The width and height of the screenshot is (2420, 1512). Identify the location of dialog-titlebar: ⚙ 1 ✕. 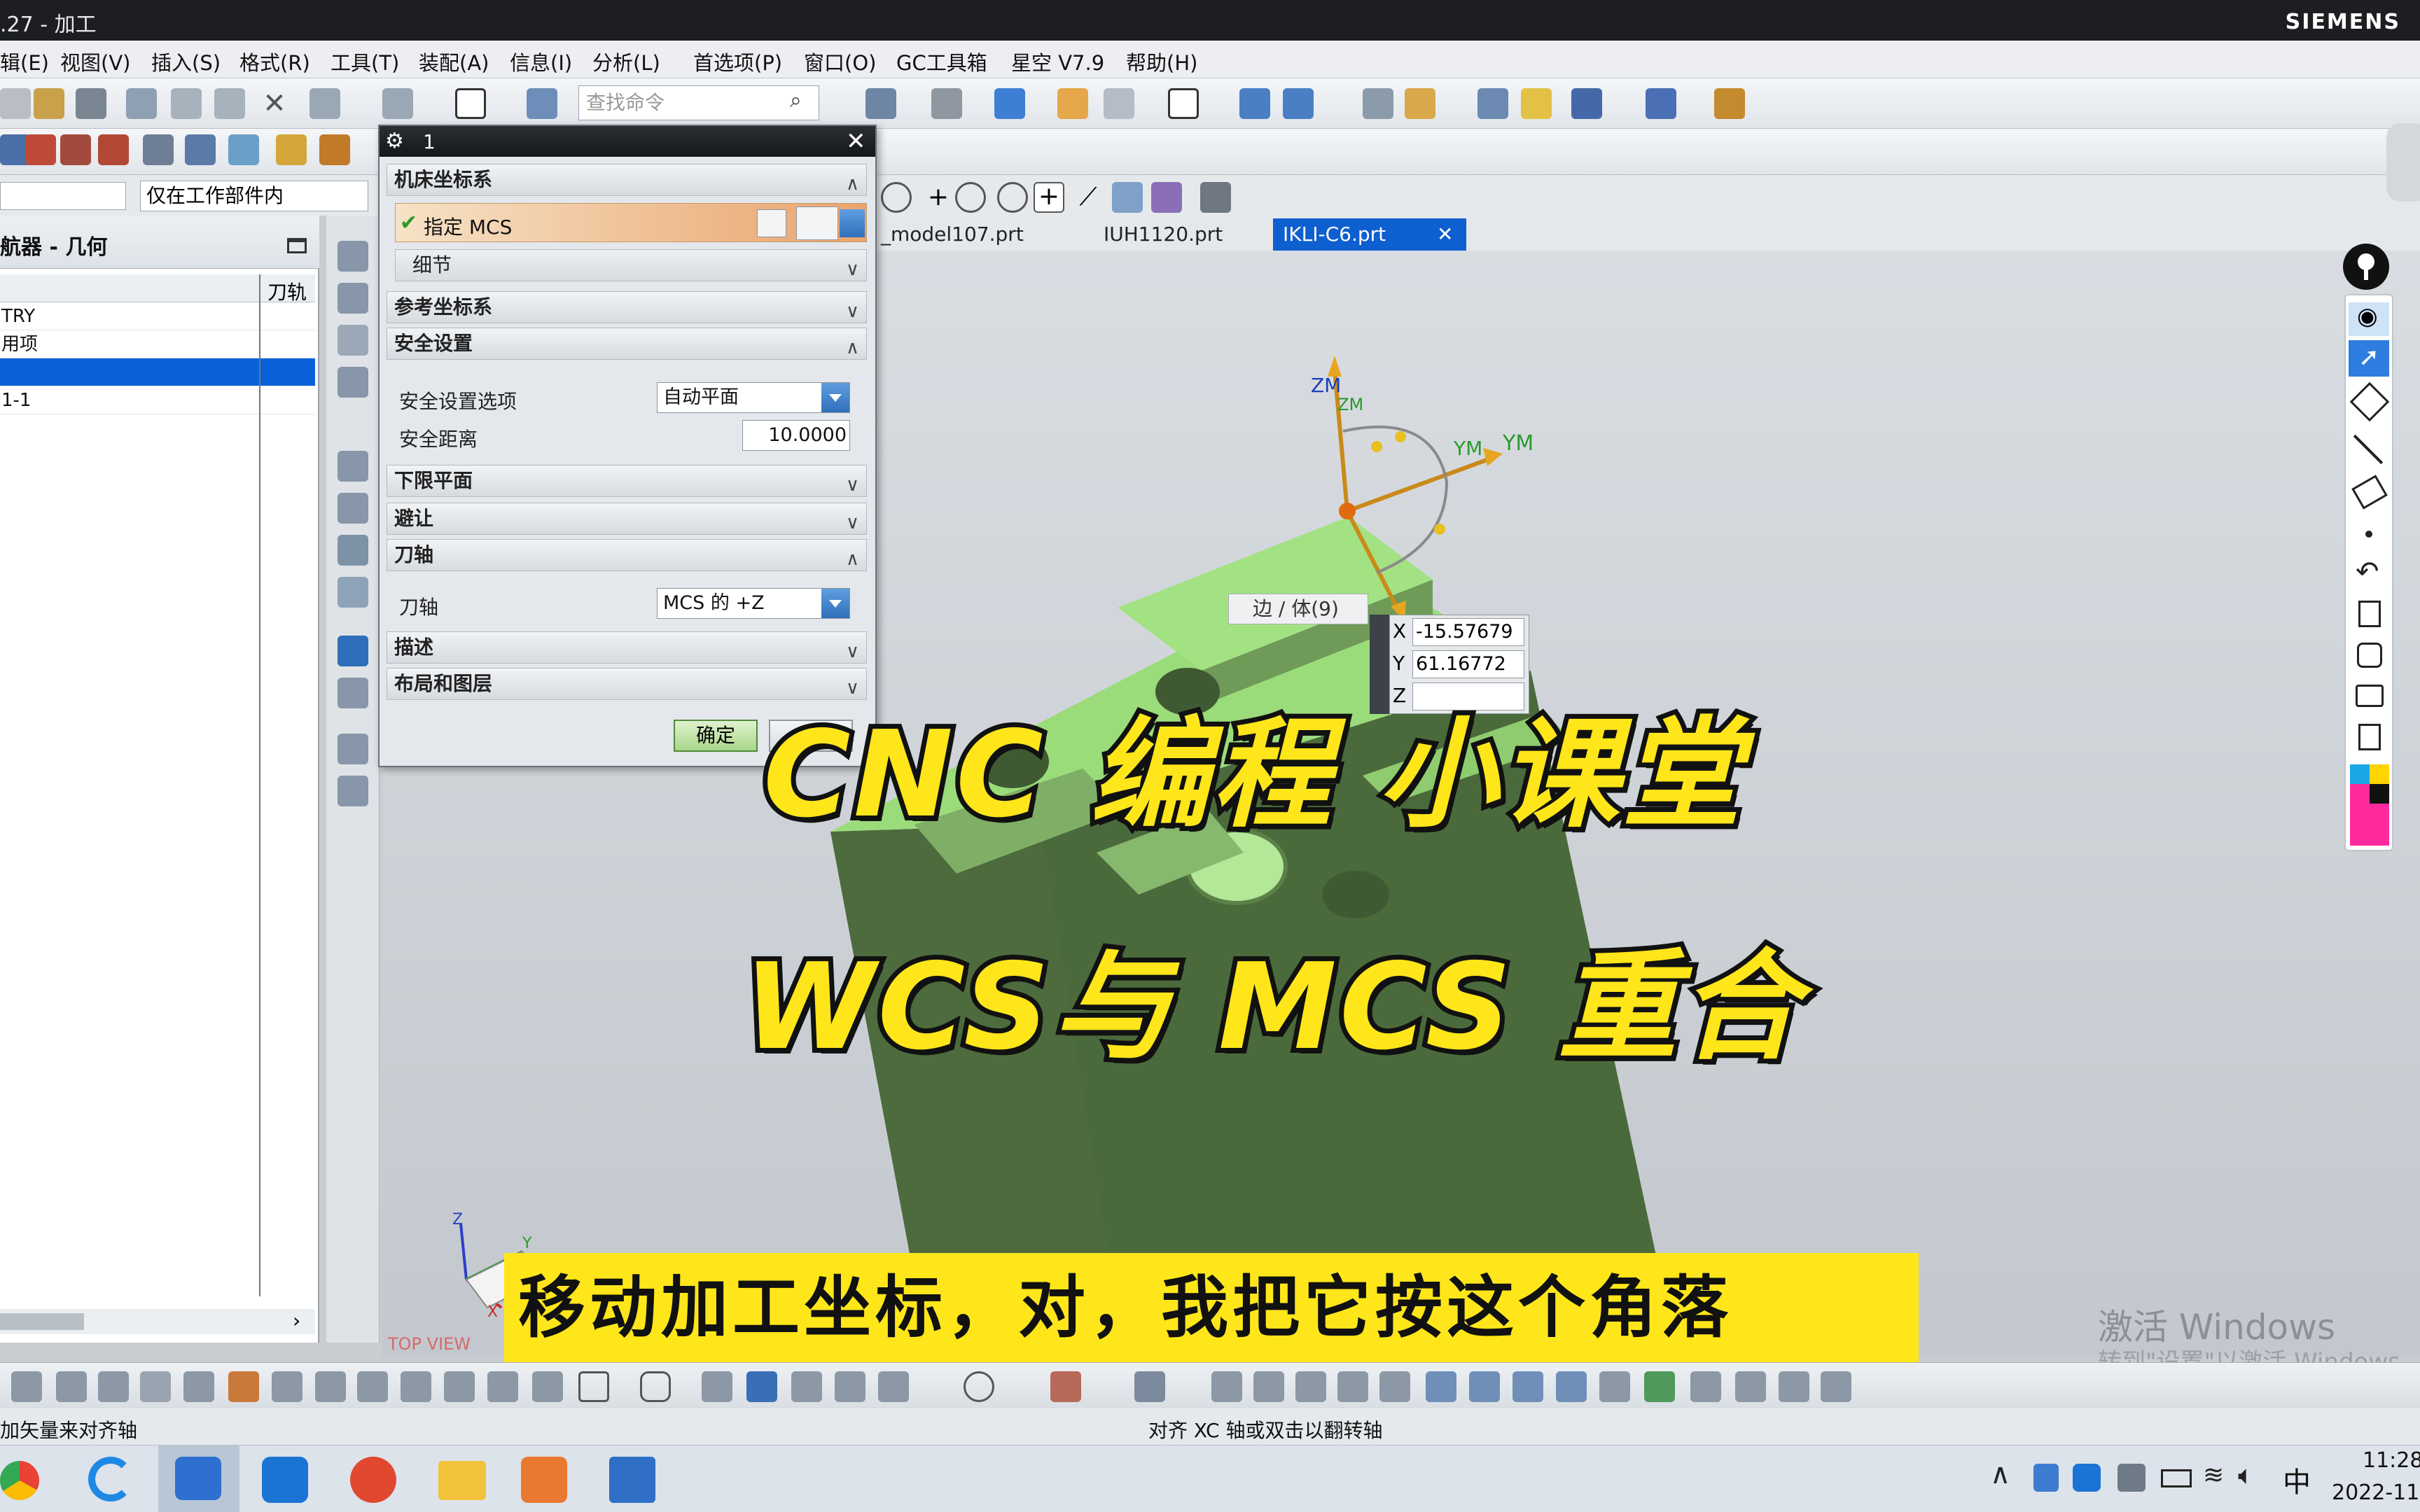
(627, 141).